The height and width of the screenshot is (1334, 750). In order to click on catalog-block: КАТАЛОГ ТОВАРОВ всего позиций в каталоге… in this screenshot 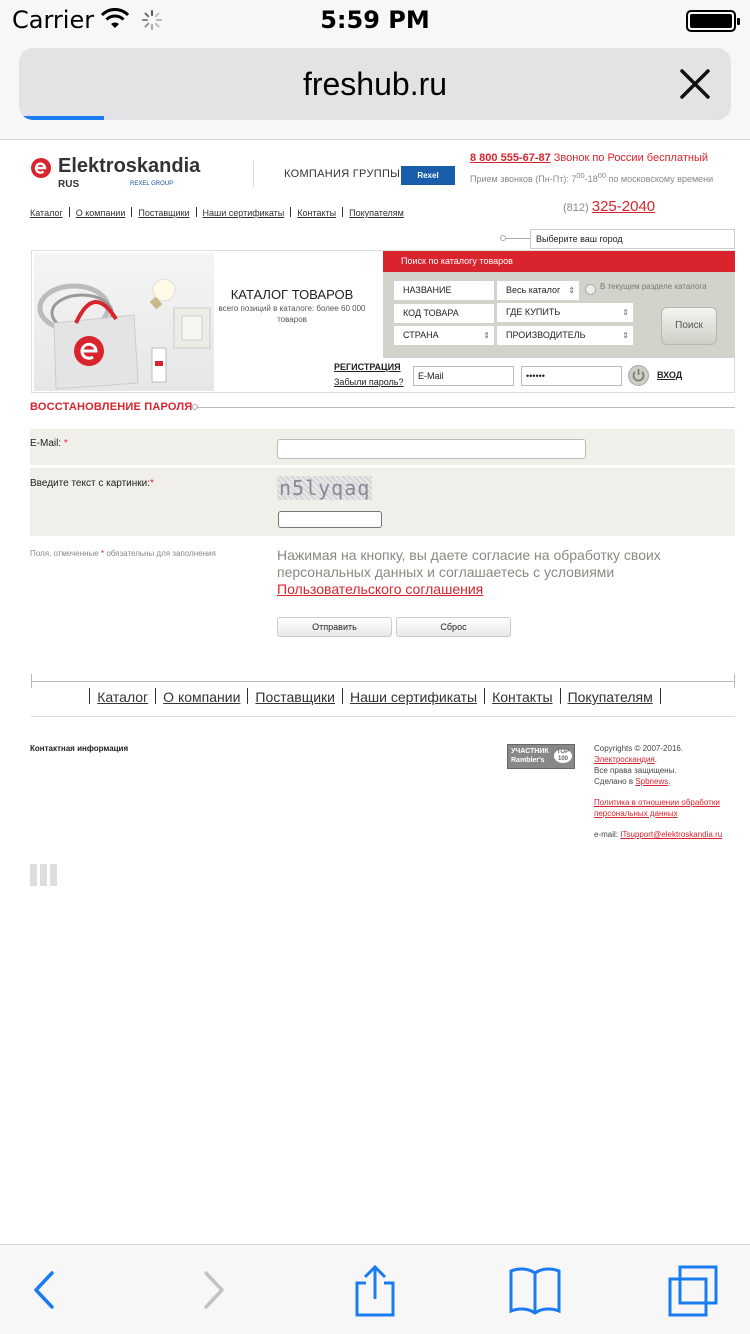, I will do `click(383, 321)`.